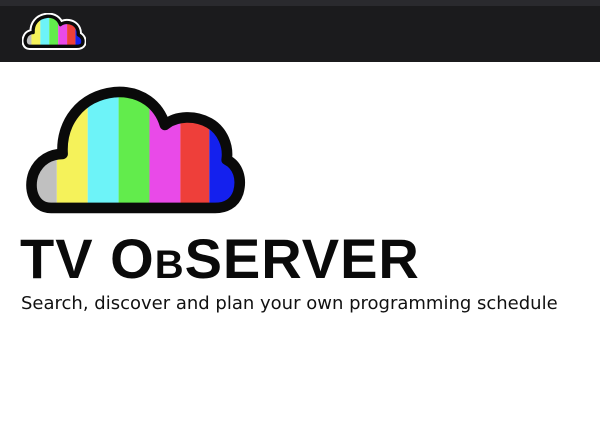  Describe the element at coordinates (300, 31) in the screenshot. I see `top-navbar` at that location.